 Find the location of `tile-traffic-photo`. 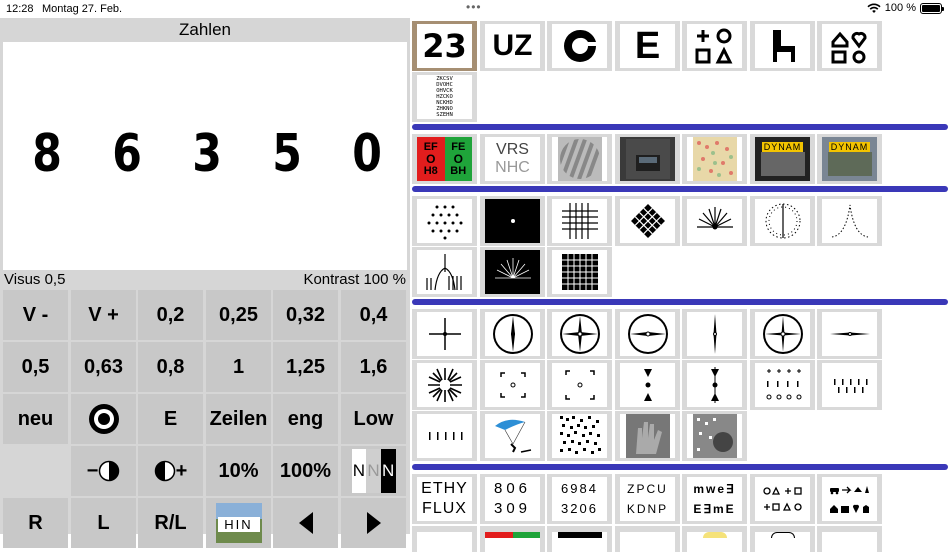

tile-traffic-photo is located at coordinates (647, 159).